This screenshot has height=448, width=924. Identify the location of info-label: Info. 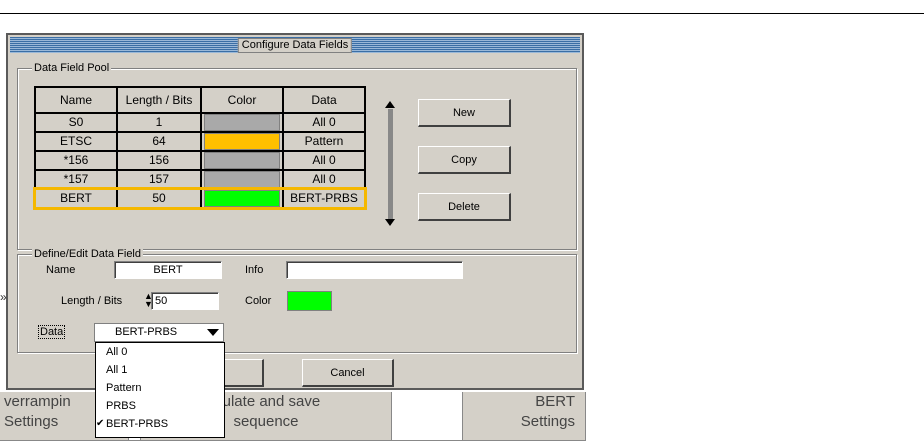
(254, 270).